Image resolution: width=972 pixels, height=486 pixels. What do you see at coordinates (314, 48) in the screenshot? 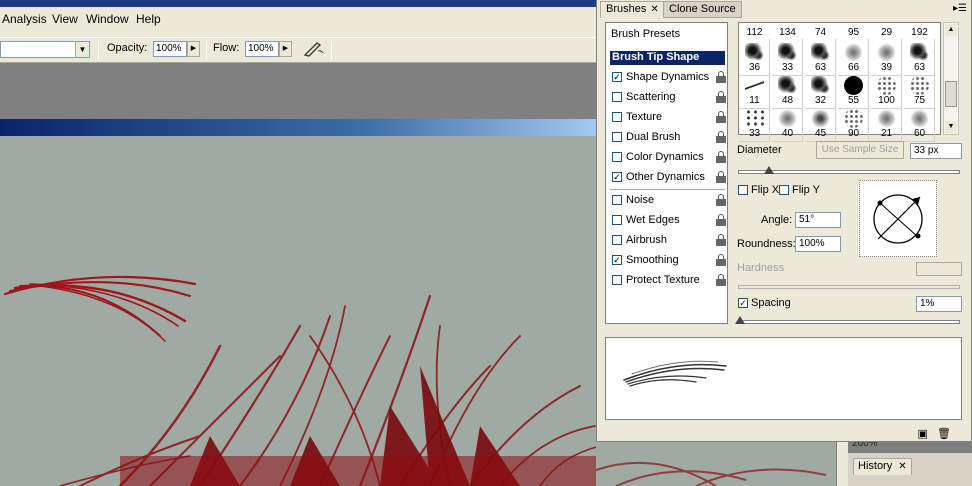
I see `airbrush-icon` at bounding box center [314, 48].